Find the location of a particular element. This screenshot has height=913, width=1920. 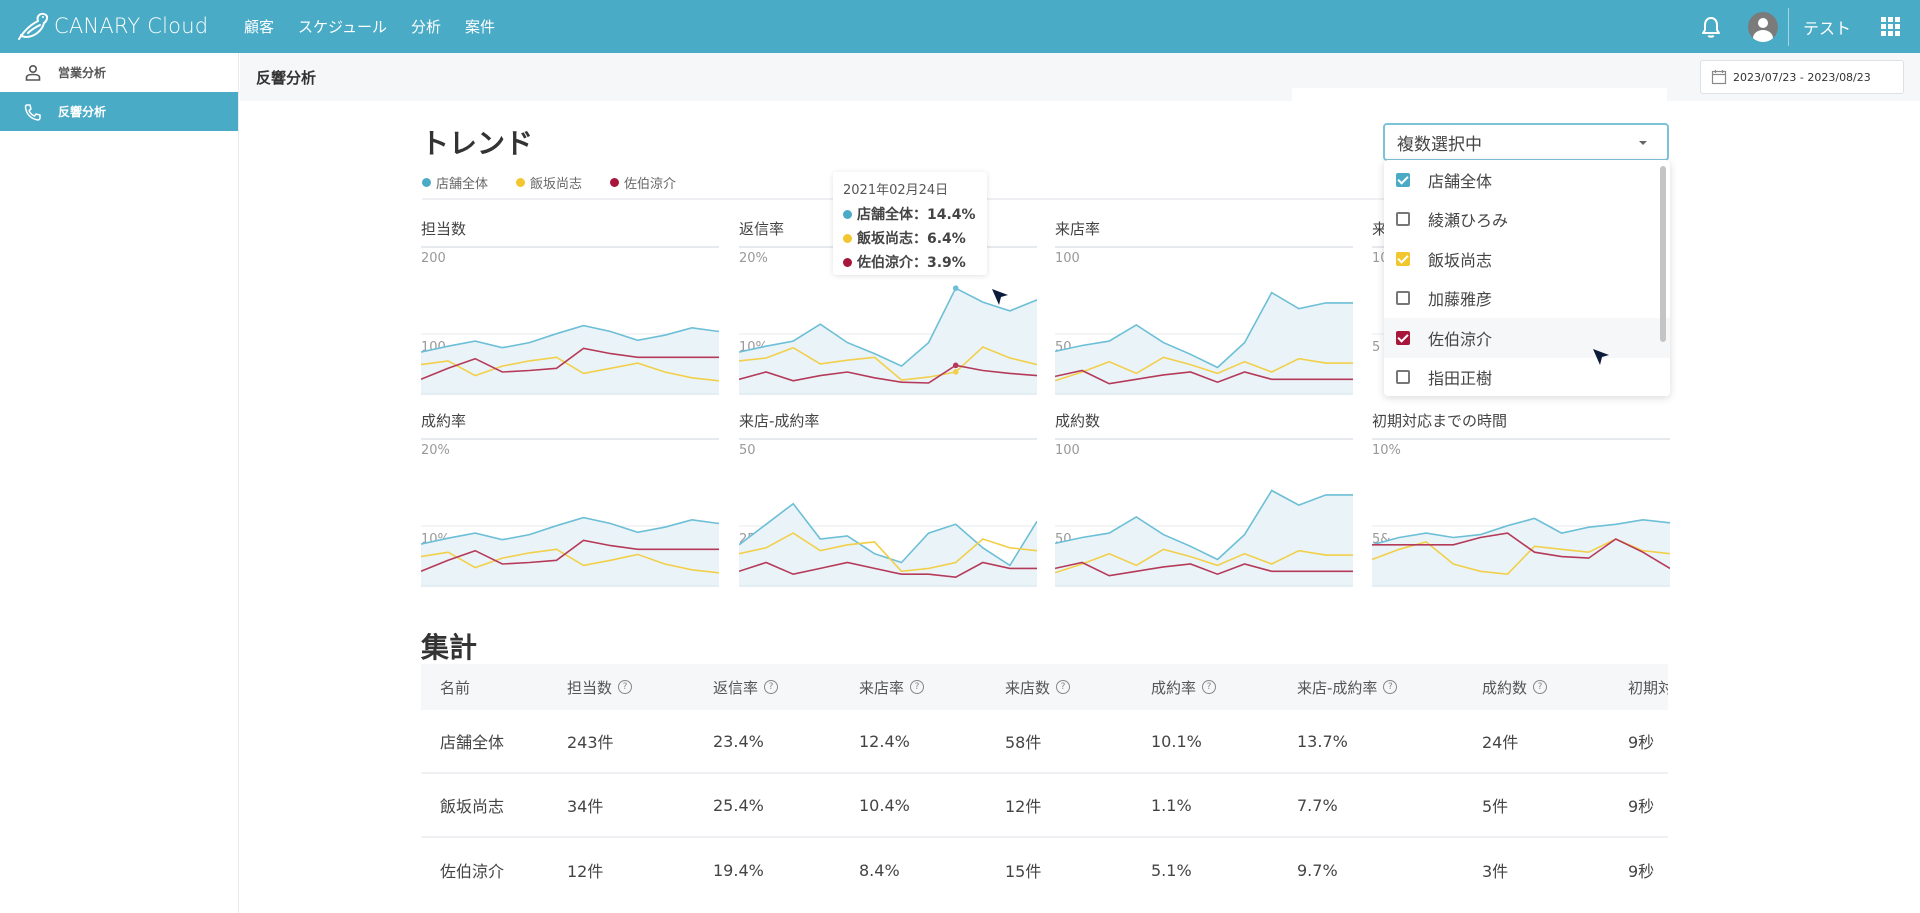

nav-customers: 顧客 is located at coordinates (259, 26).